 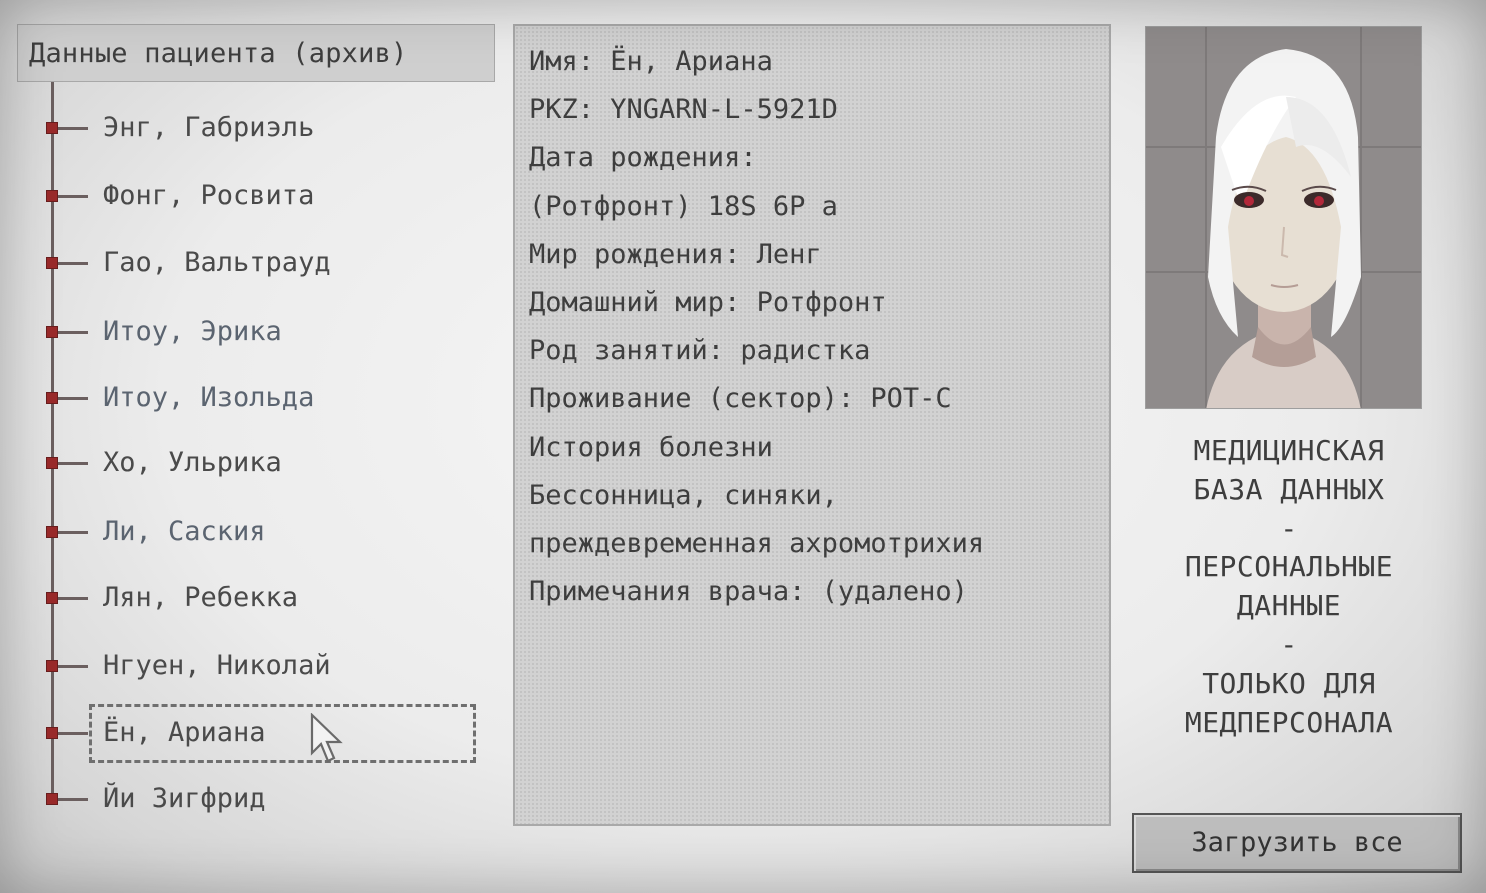 What do you see at coordinates (192, 331) in the screenshot?
I see `patient-name: Итоу, Эрика` at bounding box center [192, 331].